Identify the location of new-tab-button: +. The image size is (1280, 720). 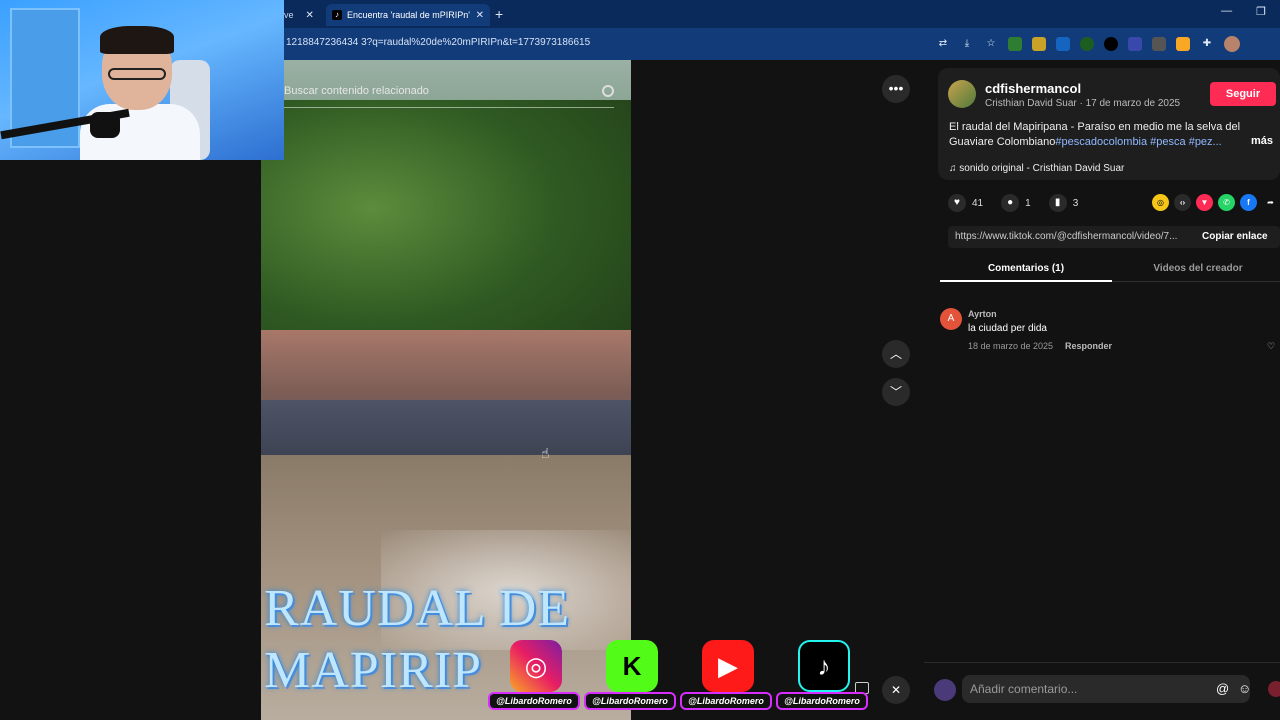
(499, 14).